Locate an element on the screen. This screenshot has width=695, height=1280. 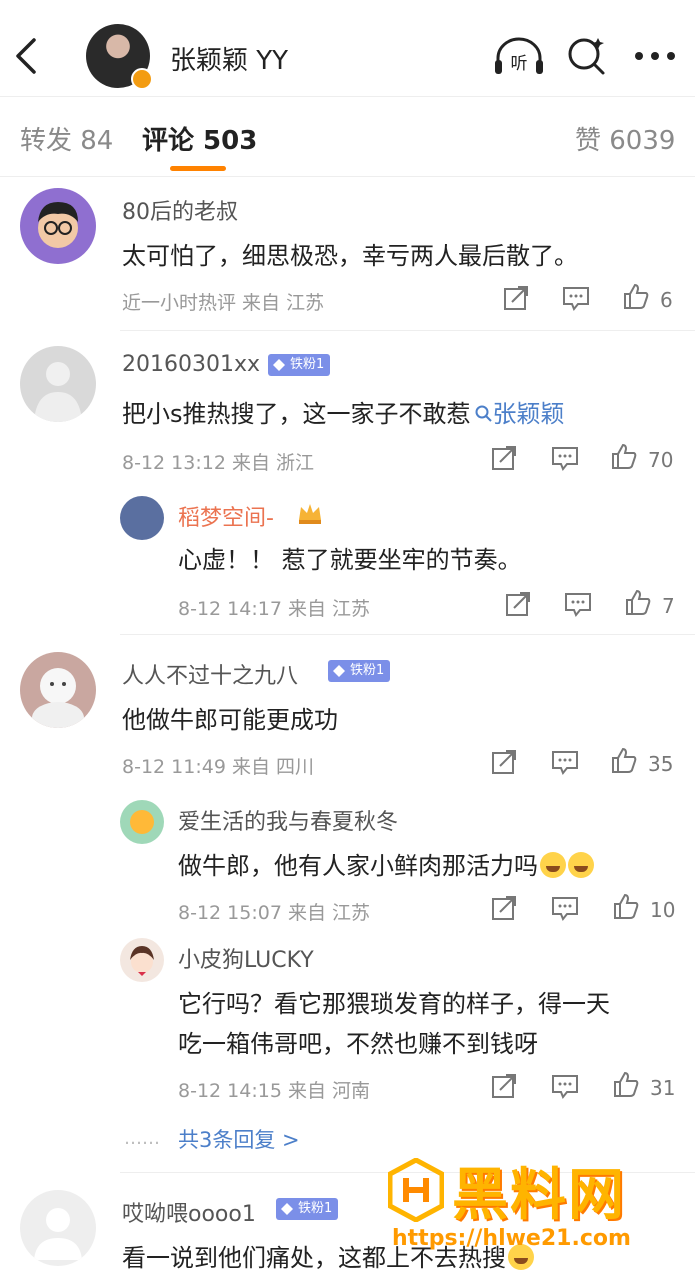
comment-username: 80后的老叔 is located at coordinates (180, 210).